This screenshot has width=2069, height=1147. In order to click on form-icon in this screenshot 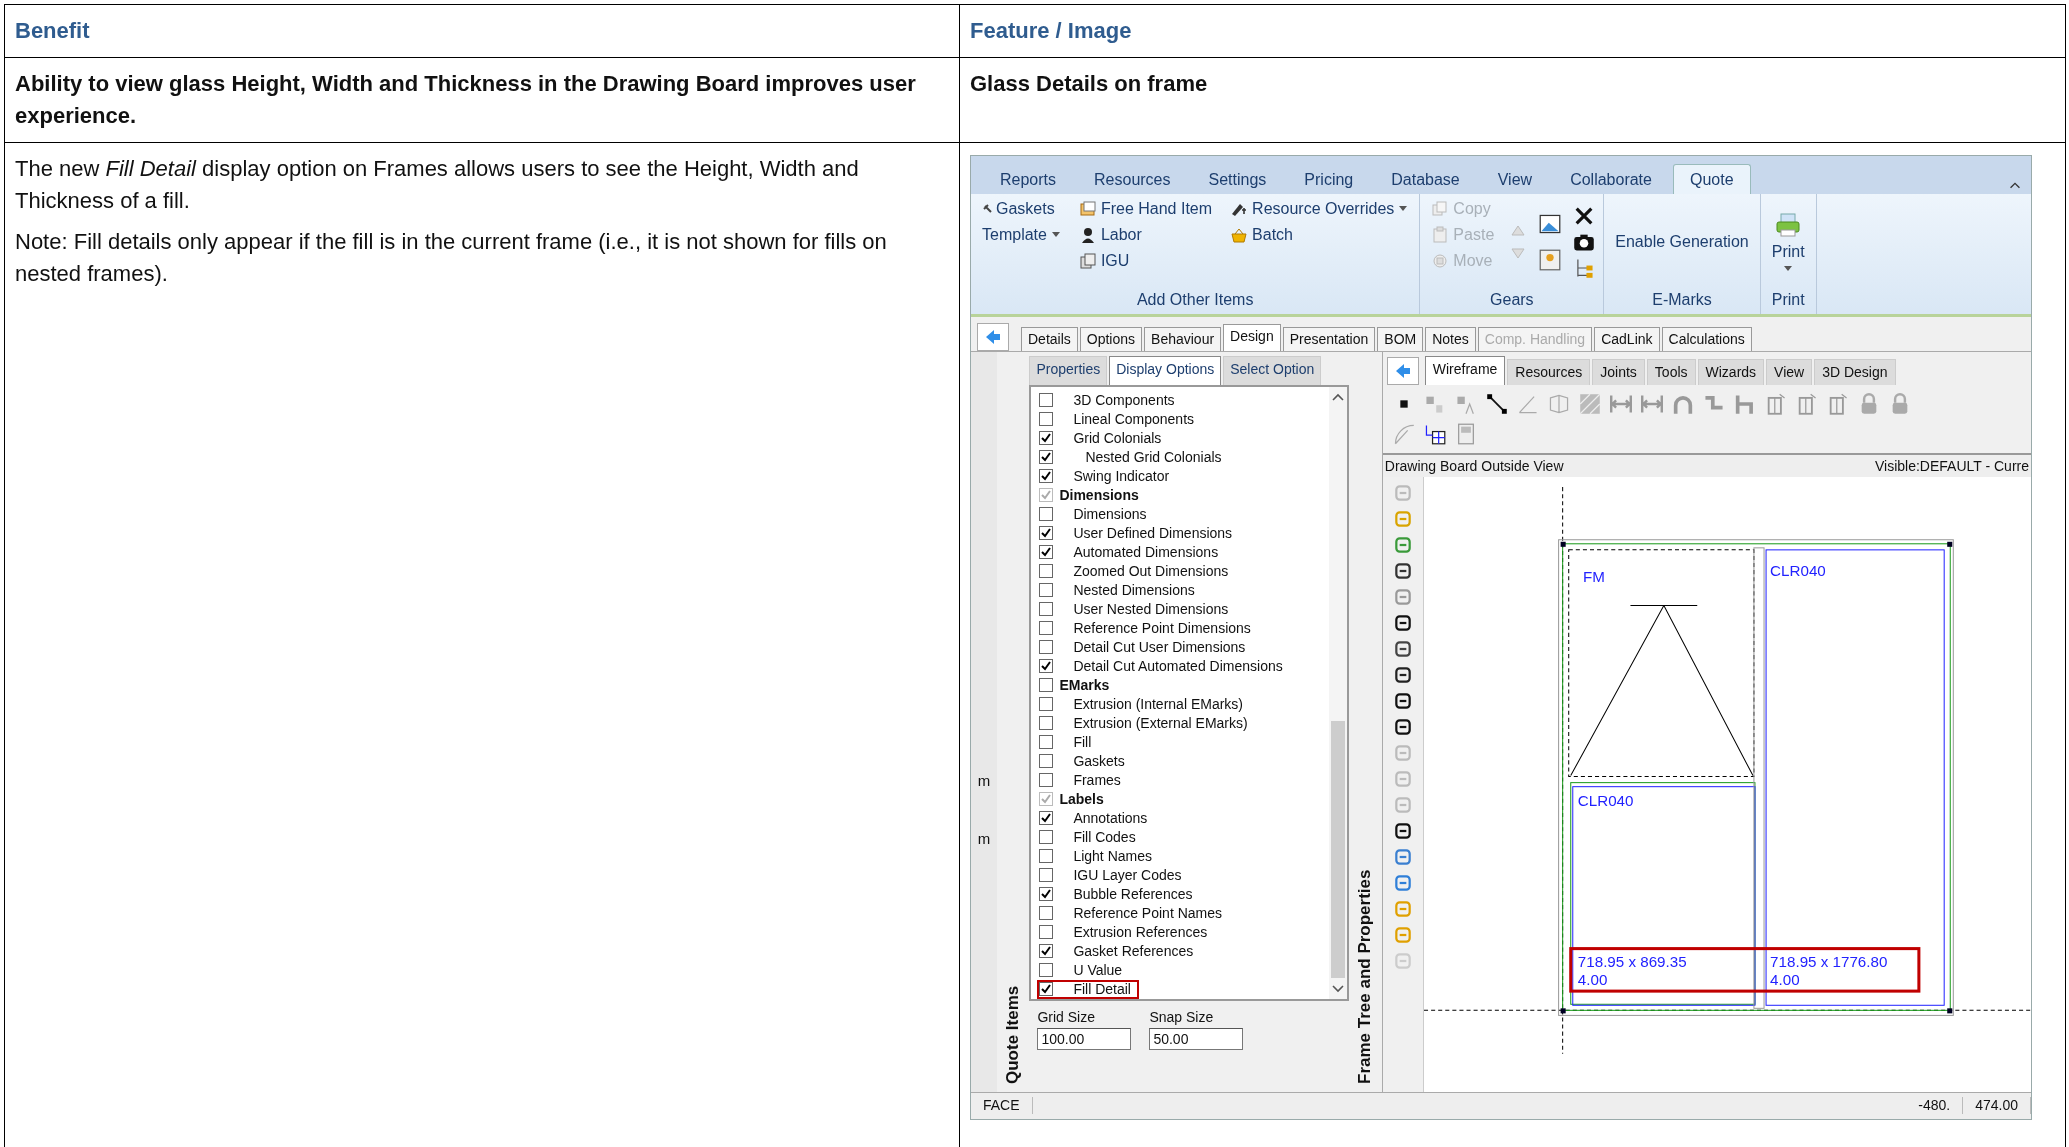, I will do `click(1087, 208)`.